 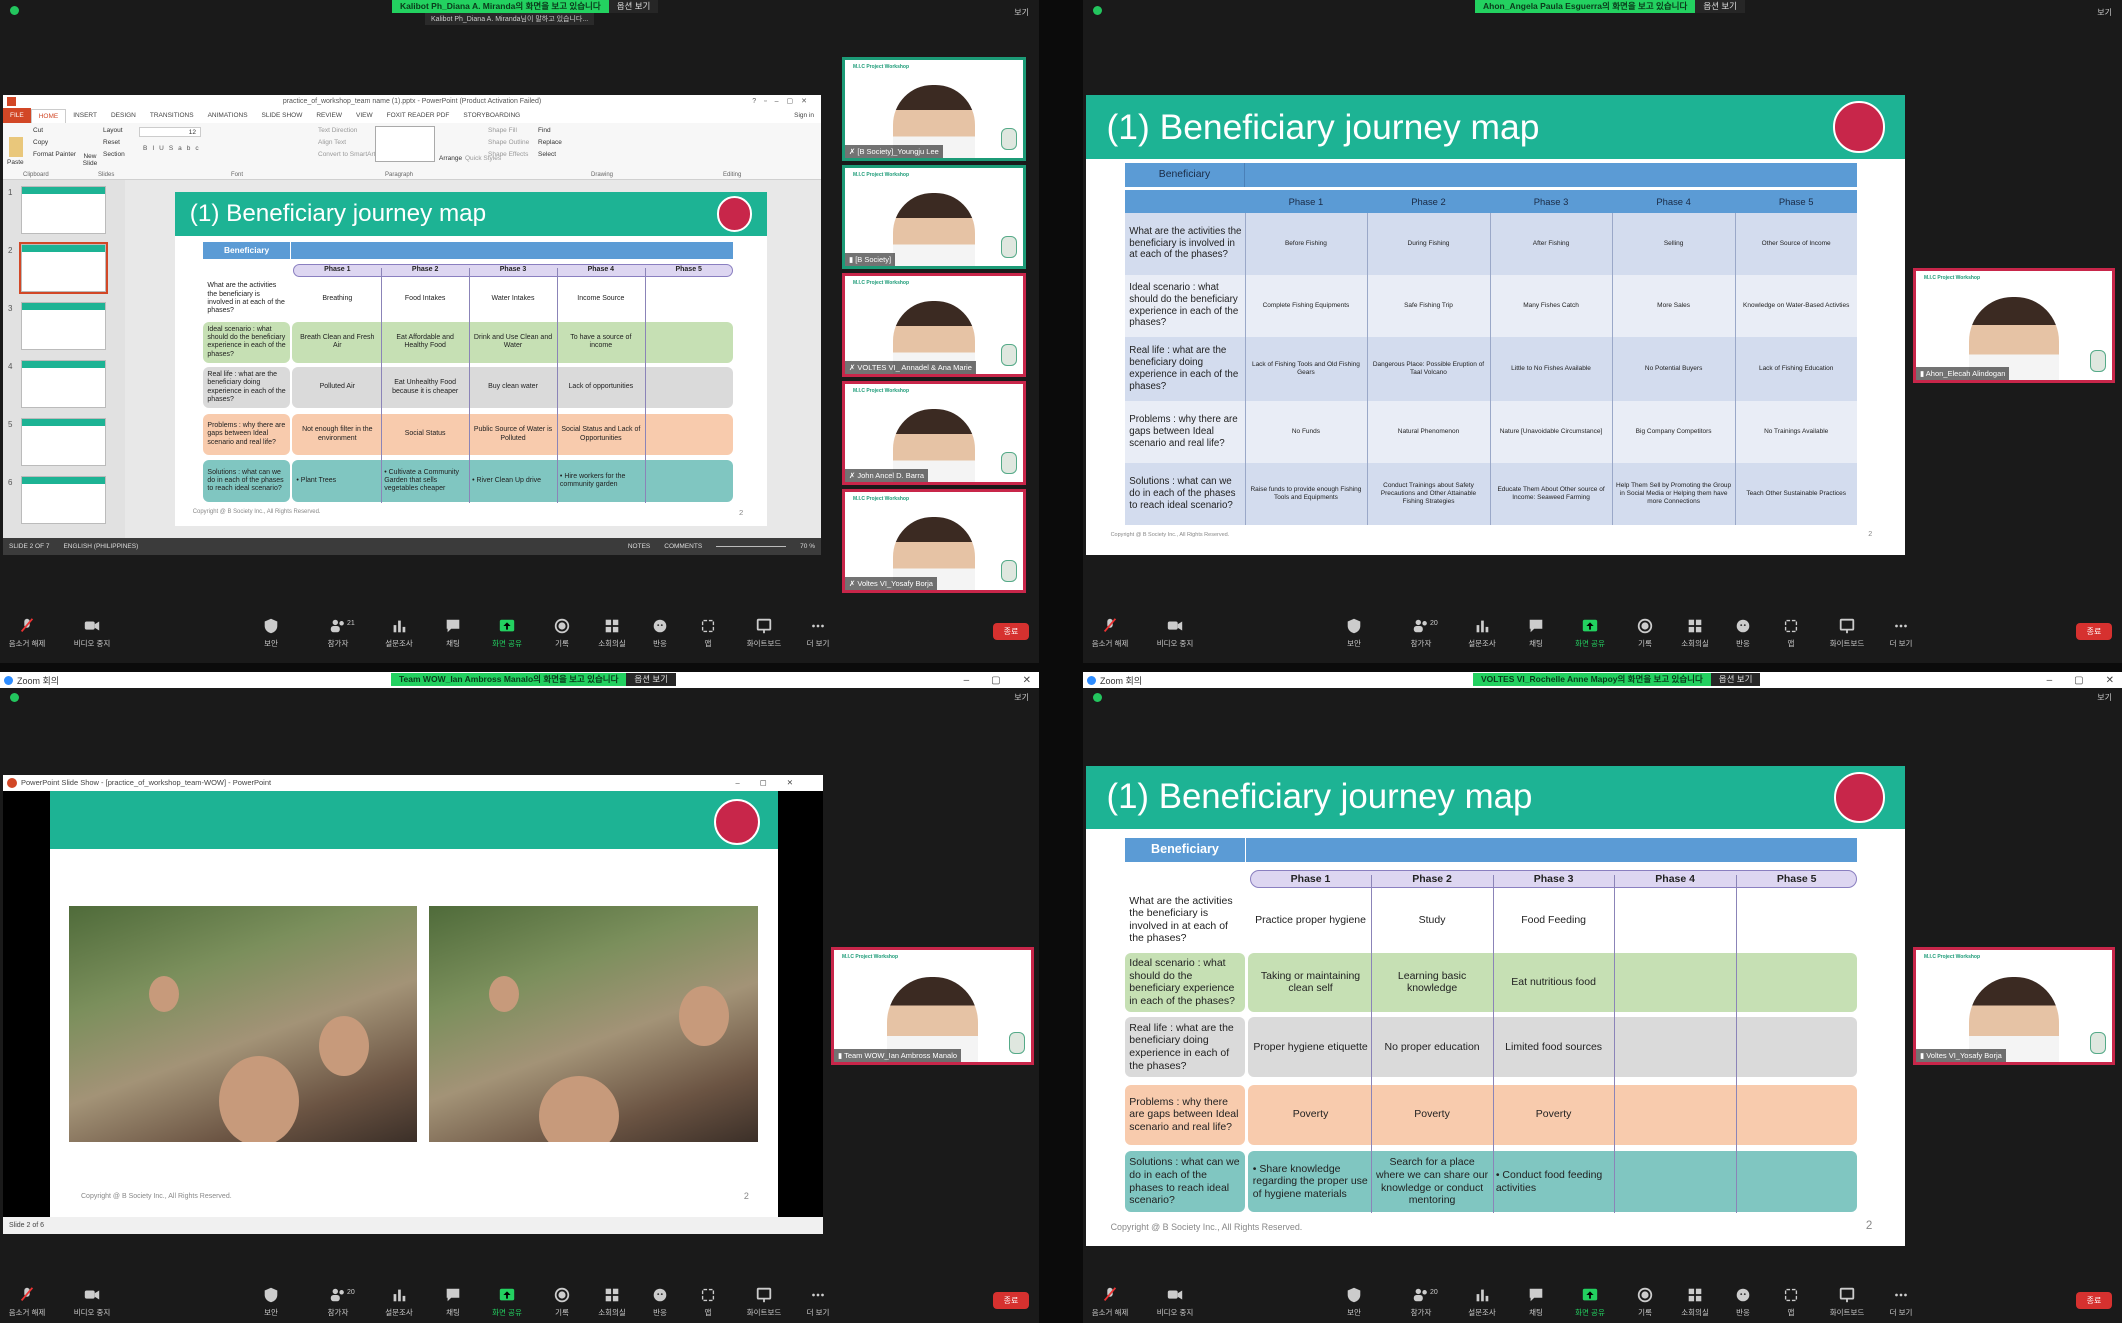 I want to click on table-cell: Before Fishing, so click(x=1306, y=244).